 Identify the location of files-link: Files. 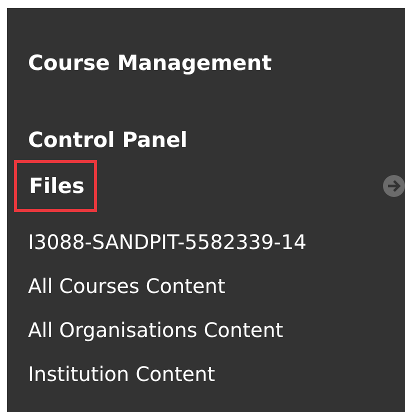
(56, 186).